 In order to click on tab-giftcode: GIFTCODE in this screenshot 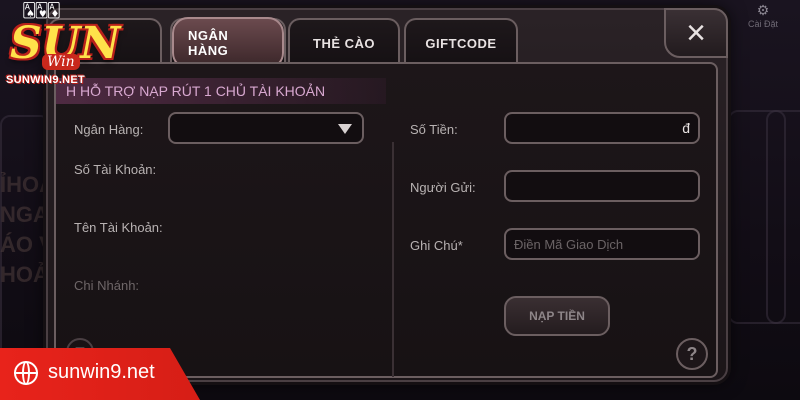, I will do `click(461, 42)`.